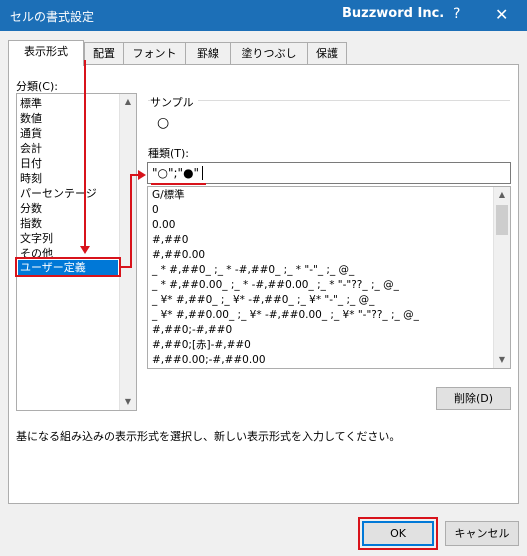 The height and width of the screenshot is (556, 527). Describe the element at coordinates (329, 100) in the screenshot. I see `sample-group` at that location.